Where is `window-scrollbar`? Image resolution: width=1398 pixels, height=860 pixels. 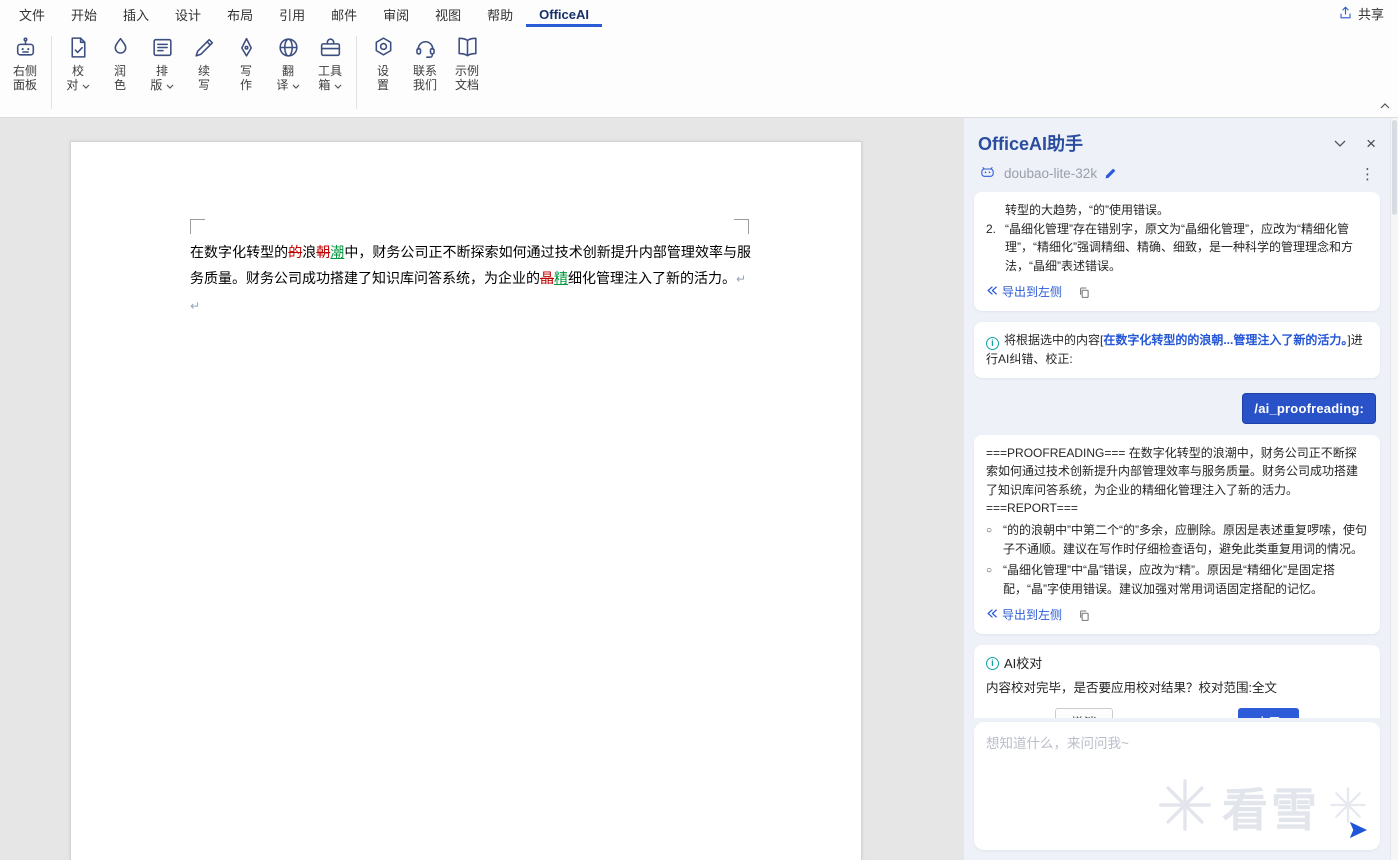 window-scrollbar is located at coordinates (1394, 489).